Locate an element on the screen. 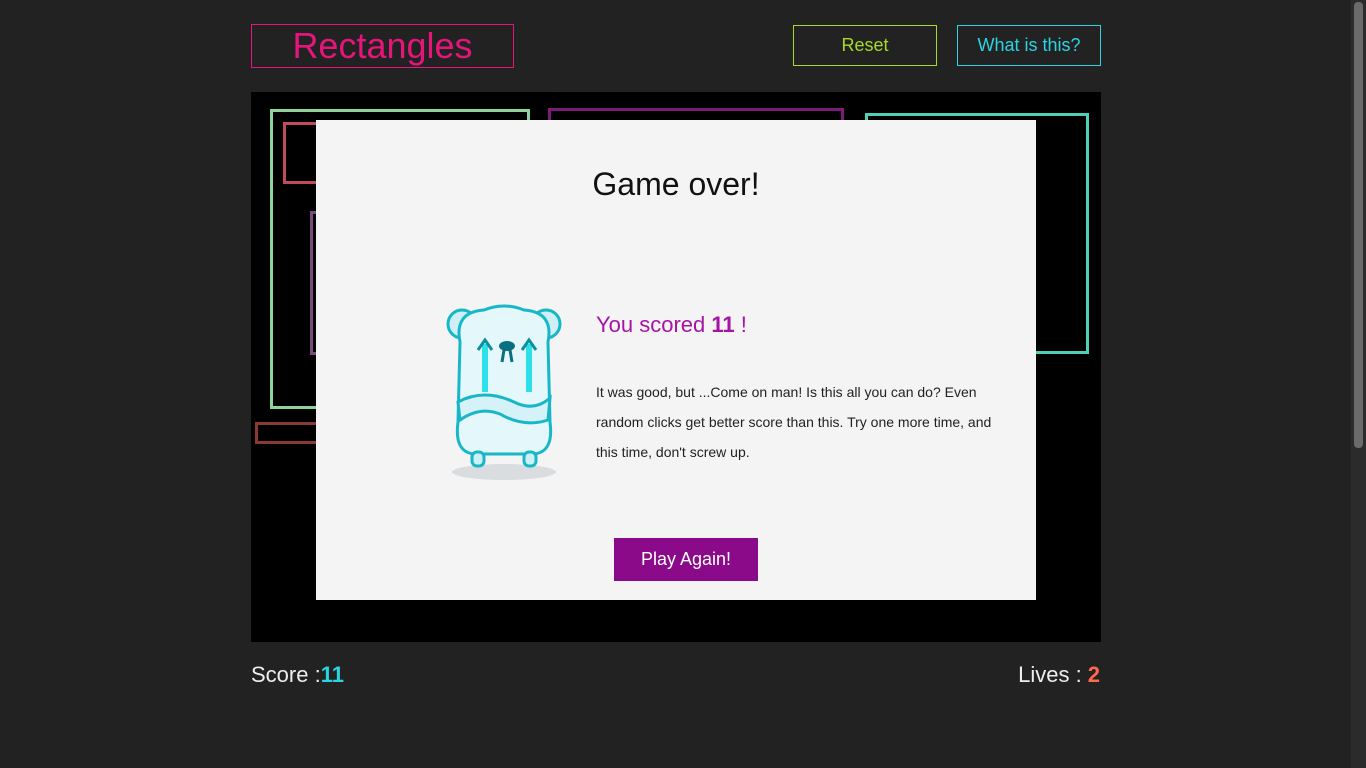 This screenshot has width=1366, height=768. score-result: You scored 11 ! is located at coordinates (671, 325).